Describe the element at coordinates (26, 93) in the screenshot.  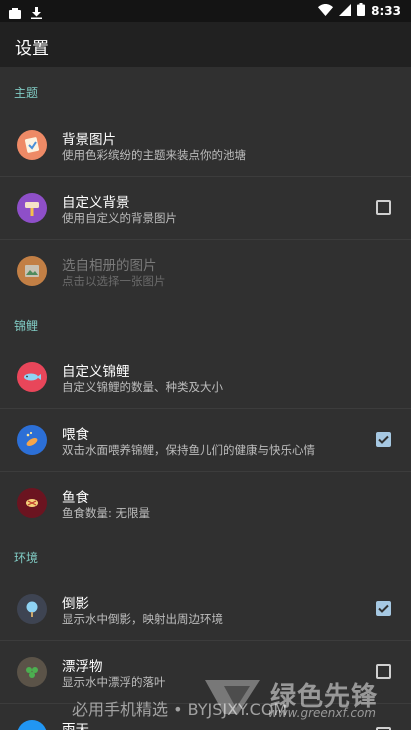
I see `section-header-theme: 主题` at that location.